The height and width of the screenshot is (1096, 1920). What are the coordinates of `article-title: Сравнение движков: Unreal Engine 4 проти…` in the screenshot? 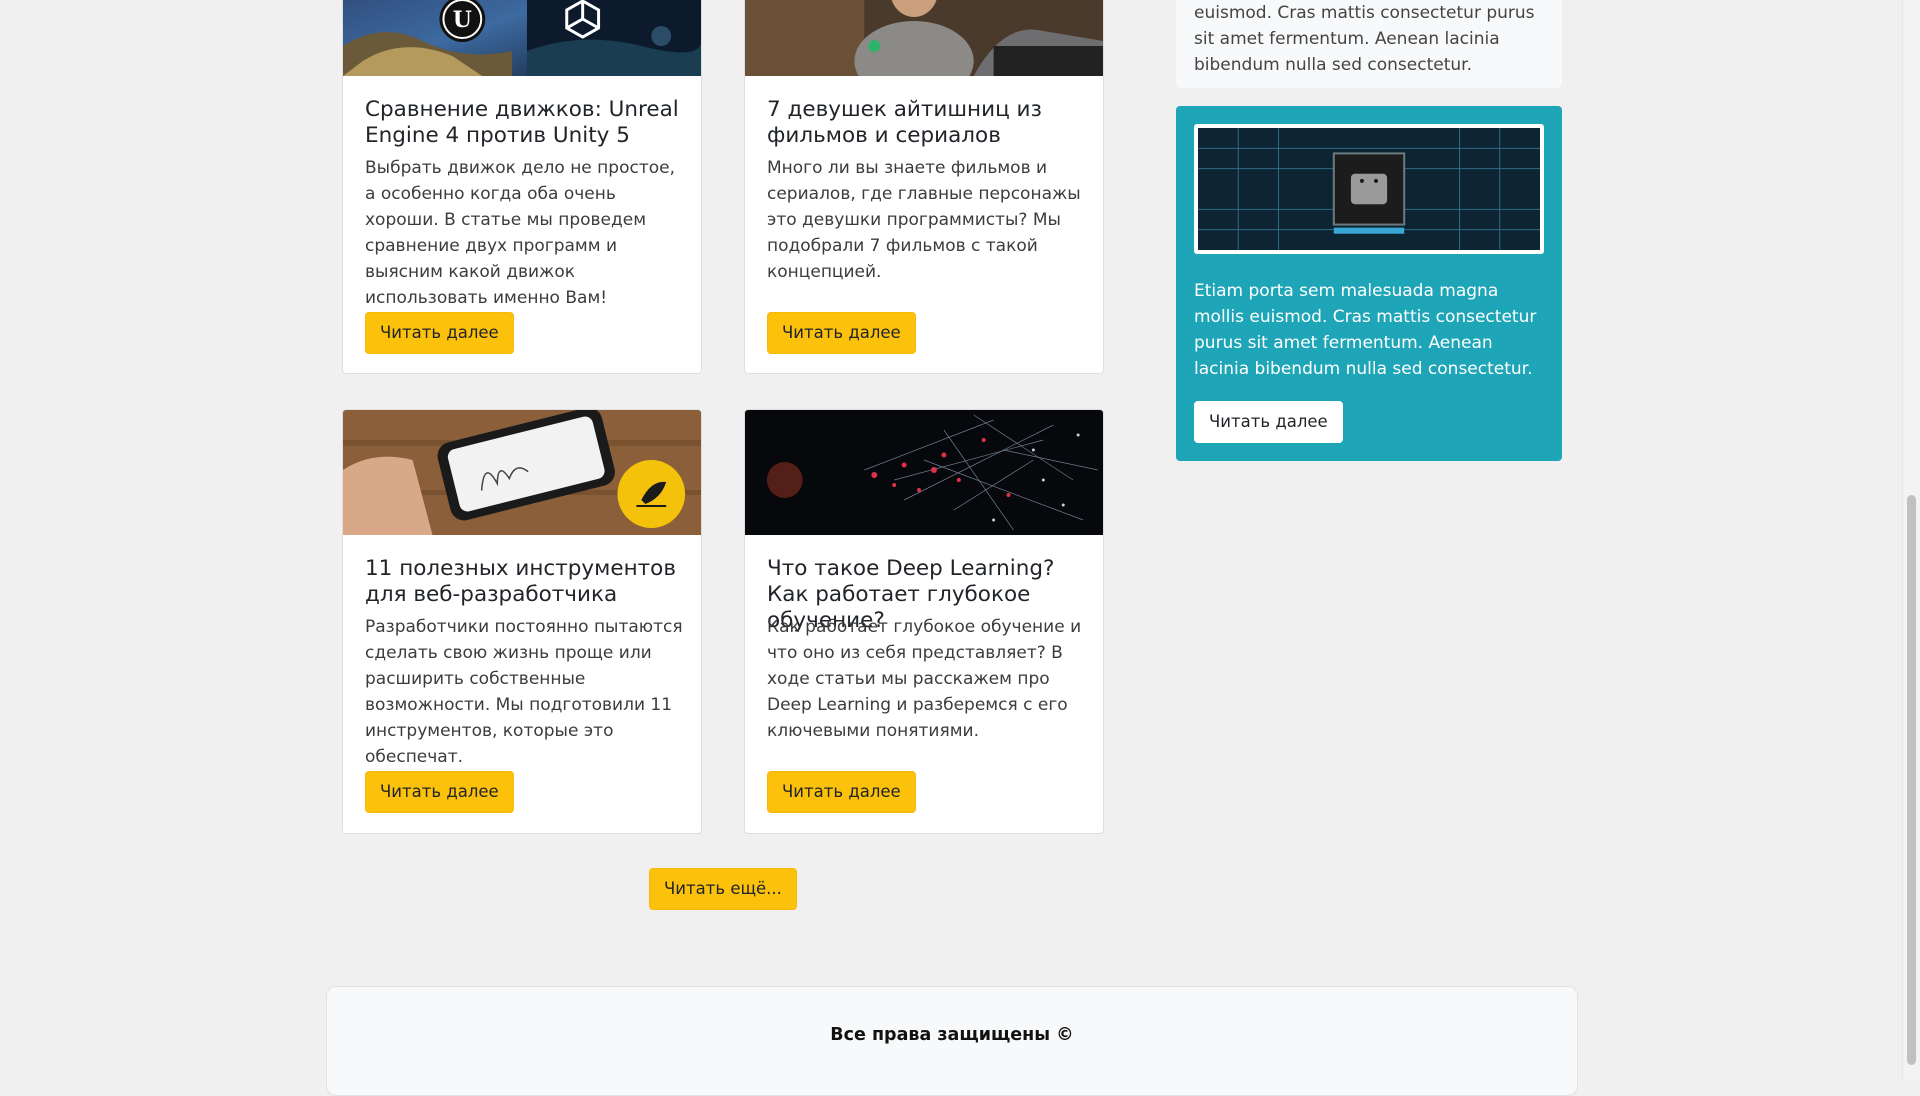 It's located at (524, 123).